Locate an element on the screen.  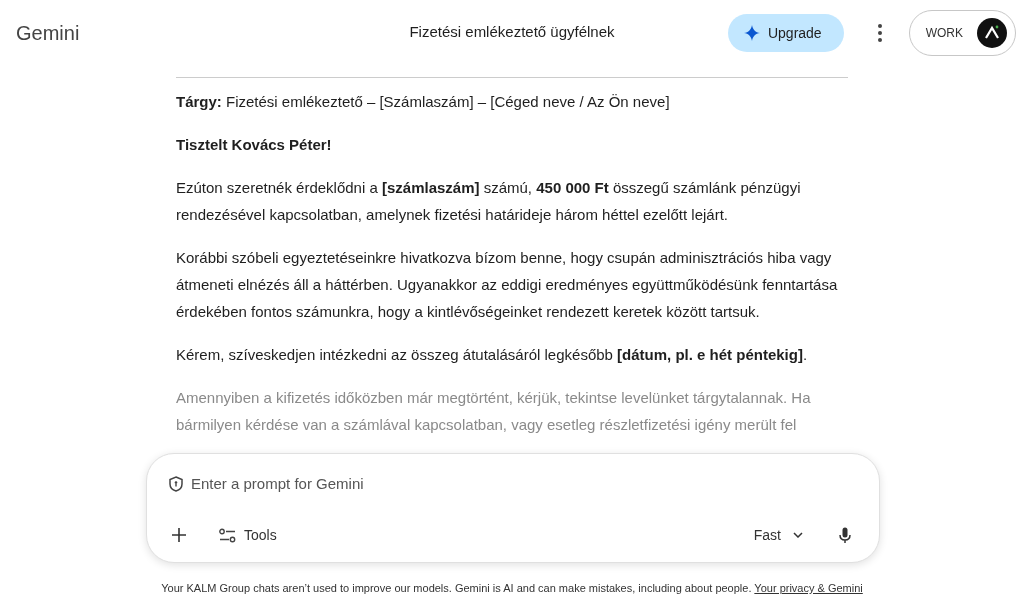
prompt-box: Enter a prompt for Gemini Tools Fast is located at coordinates (513, 508).